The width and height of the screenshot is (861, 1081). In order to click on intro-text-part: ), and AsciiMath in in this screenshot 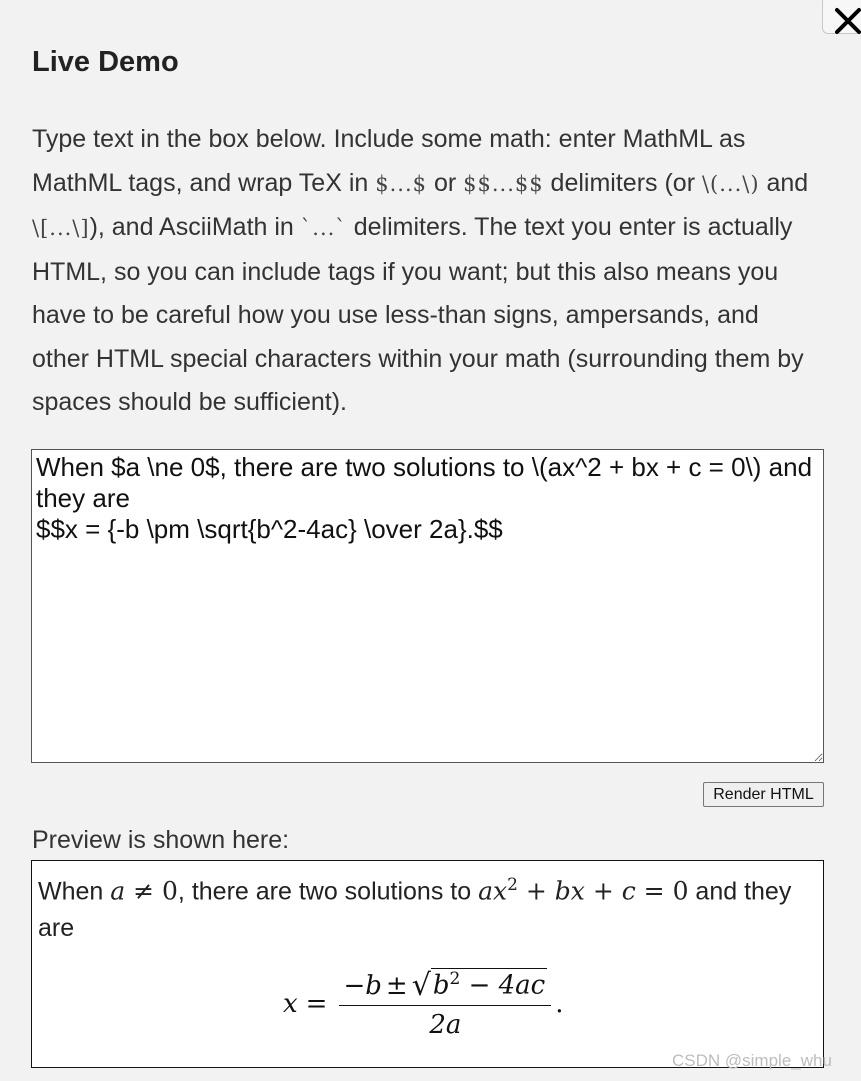, I will do `click(195, 227)`.